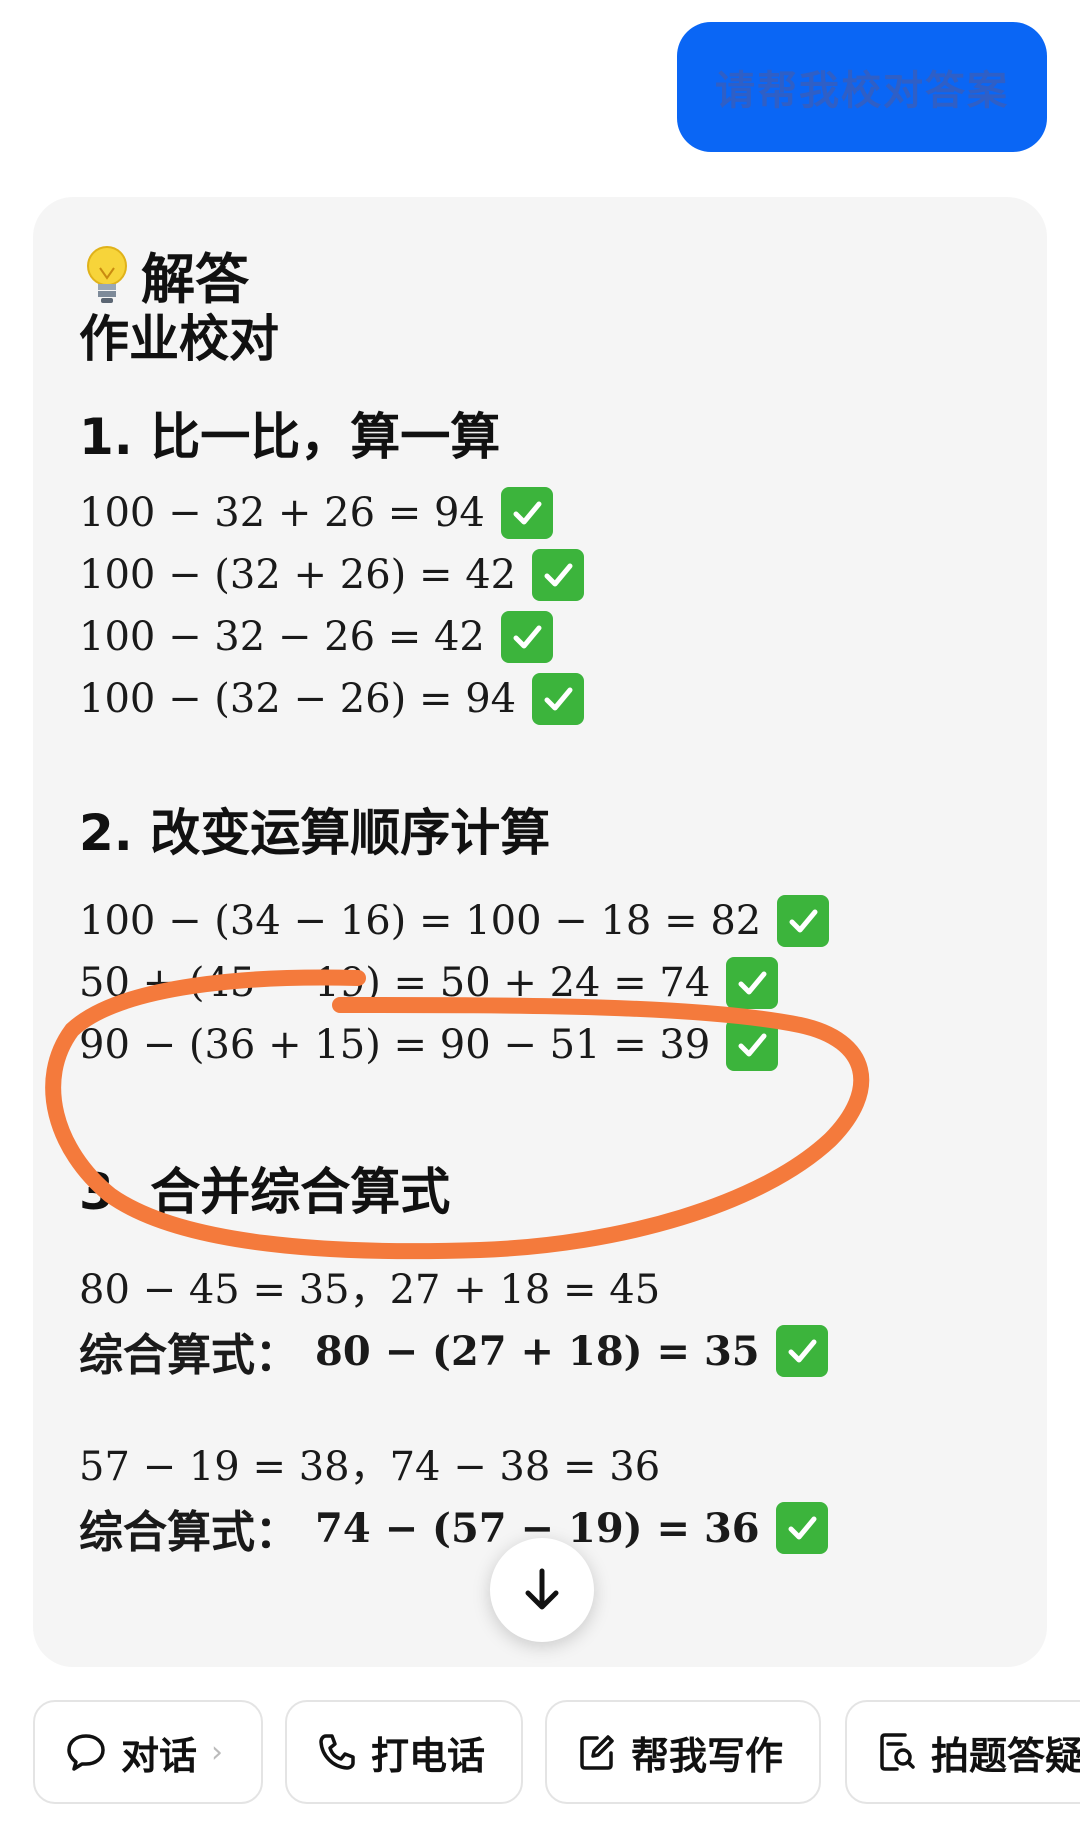 The width and height of the screenshot is (1080, 1840). I want to click on equation-row: 100 − (32 − 26) = 94, so click(332, 699).